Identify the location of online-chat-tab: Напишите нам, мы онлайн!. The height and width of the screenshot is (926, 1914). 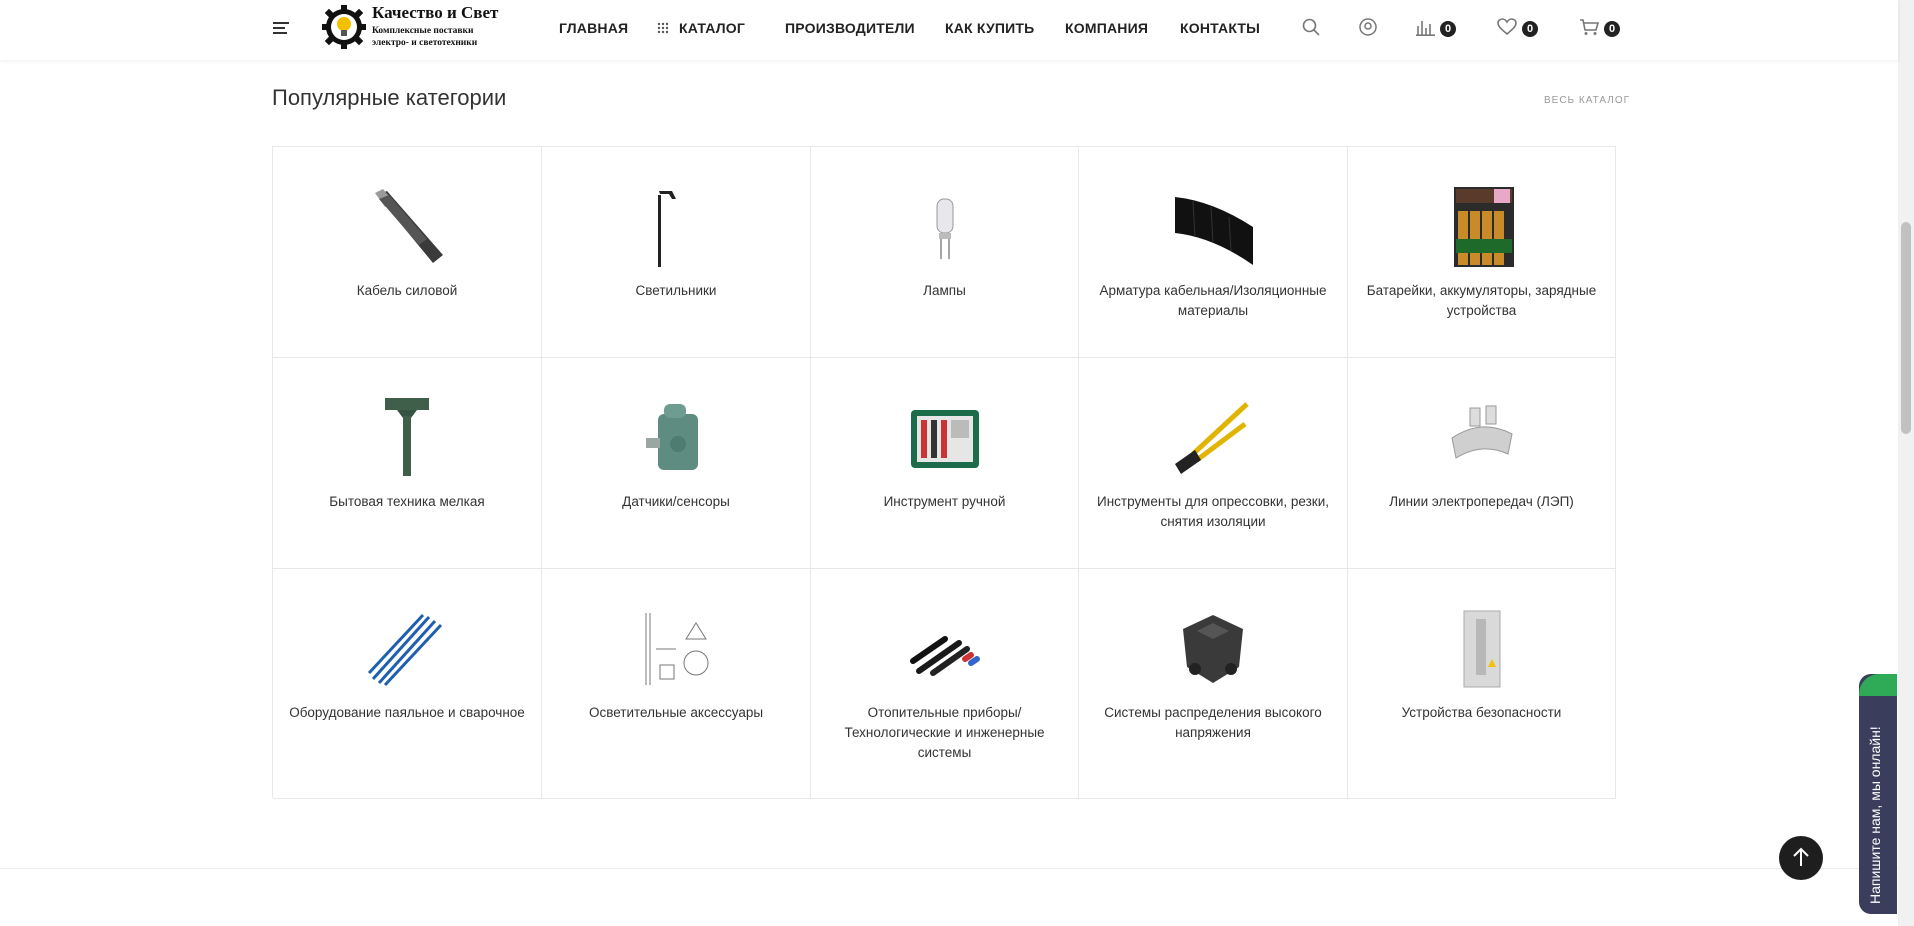
(1878, 794).